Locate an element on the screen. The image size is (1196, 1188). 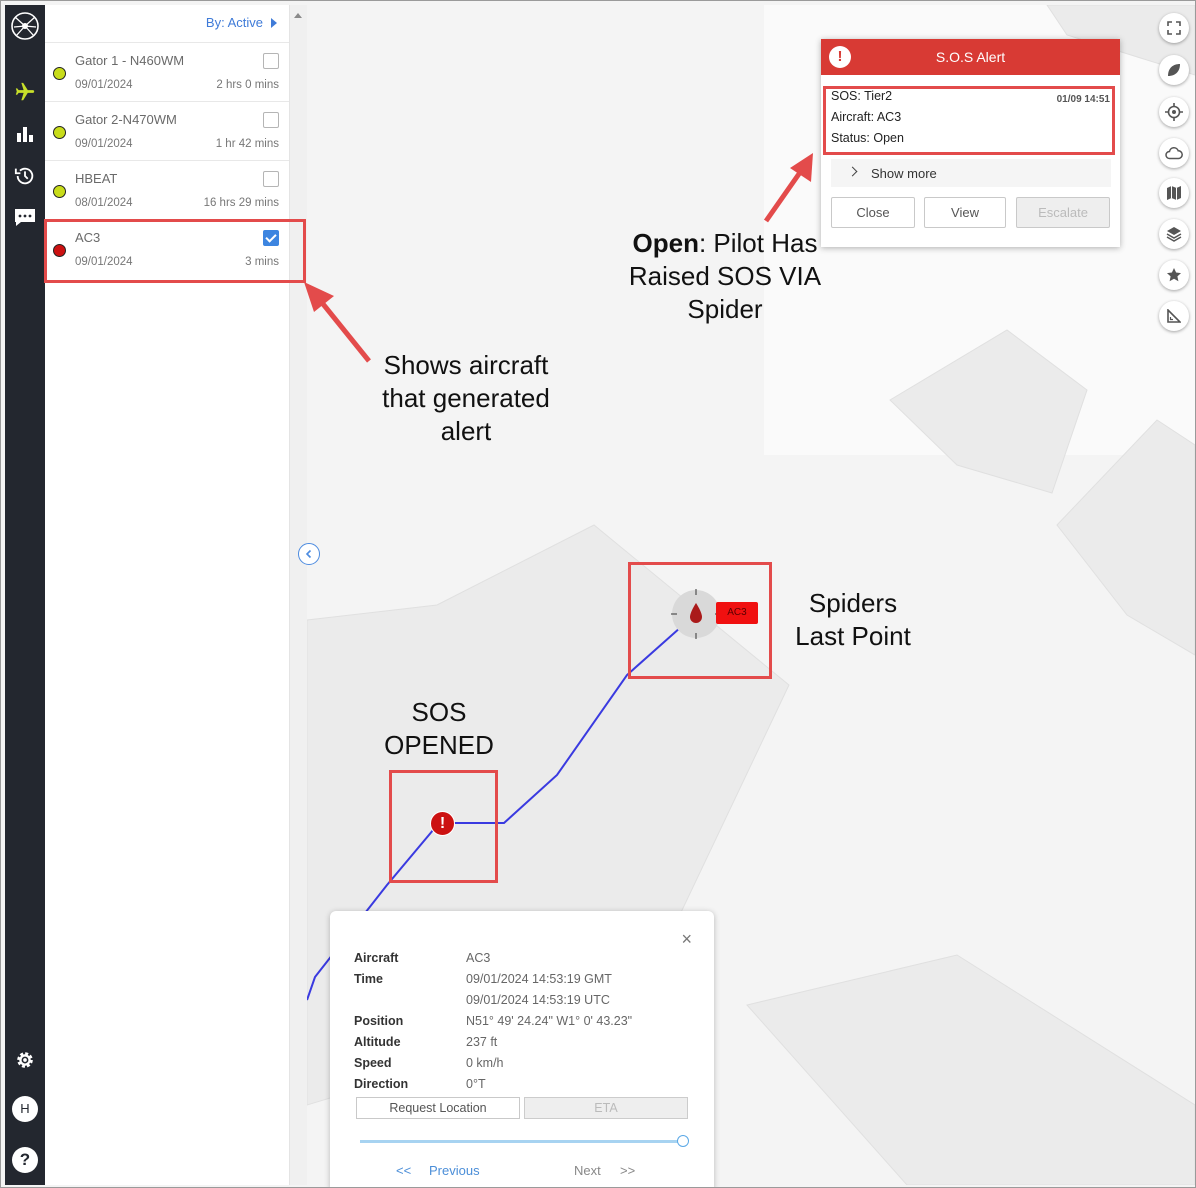
annotation-open-status: Open: Pilot Has Raised SOS VIA Spider is located at coordinates (725, 276).